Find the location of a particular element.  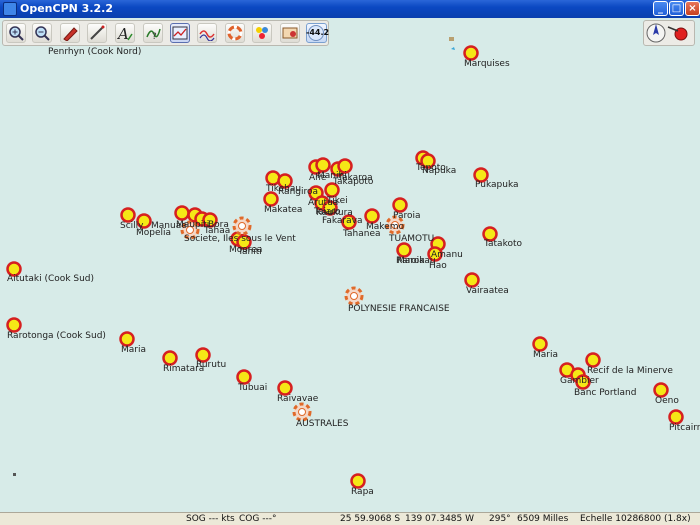

label-polynesie: POLYNESIE FRANCAISE is located at coordinates (399, 309).